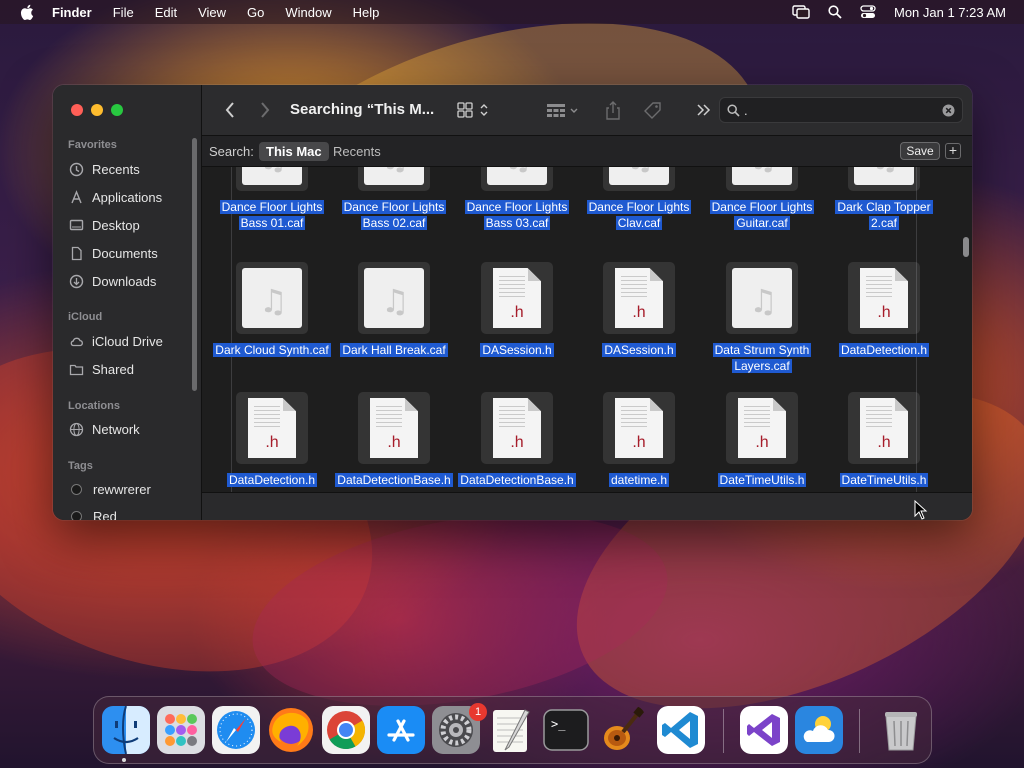 The height and width of the screenshot is (768, 1024). I want to click on weather-icon, so click(819, 730).